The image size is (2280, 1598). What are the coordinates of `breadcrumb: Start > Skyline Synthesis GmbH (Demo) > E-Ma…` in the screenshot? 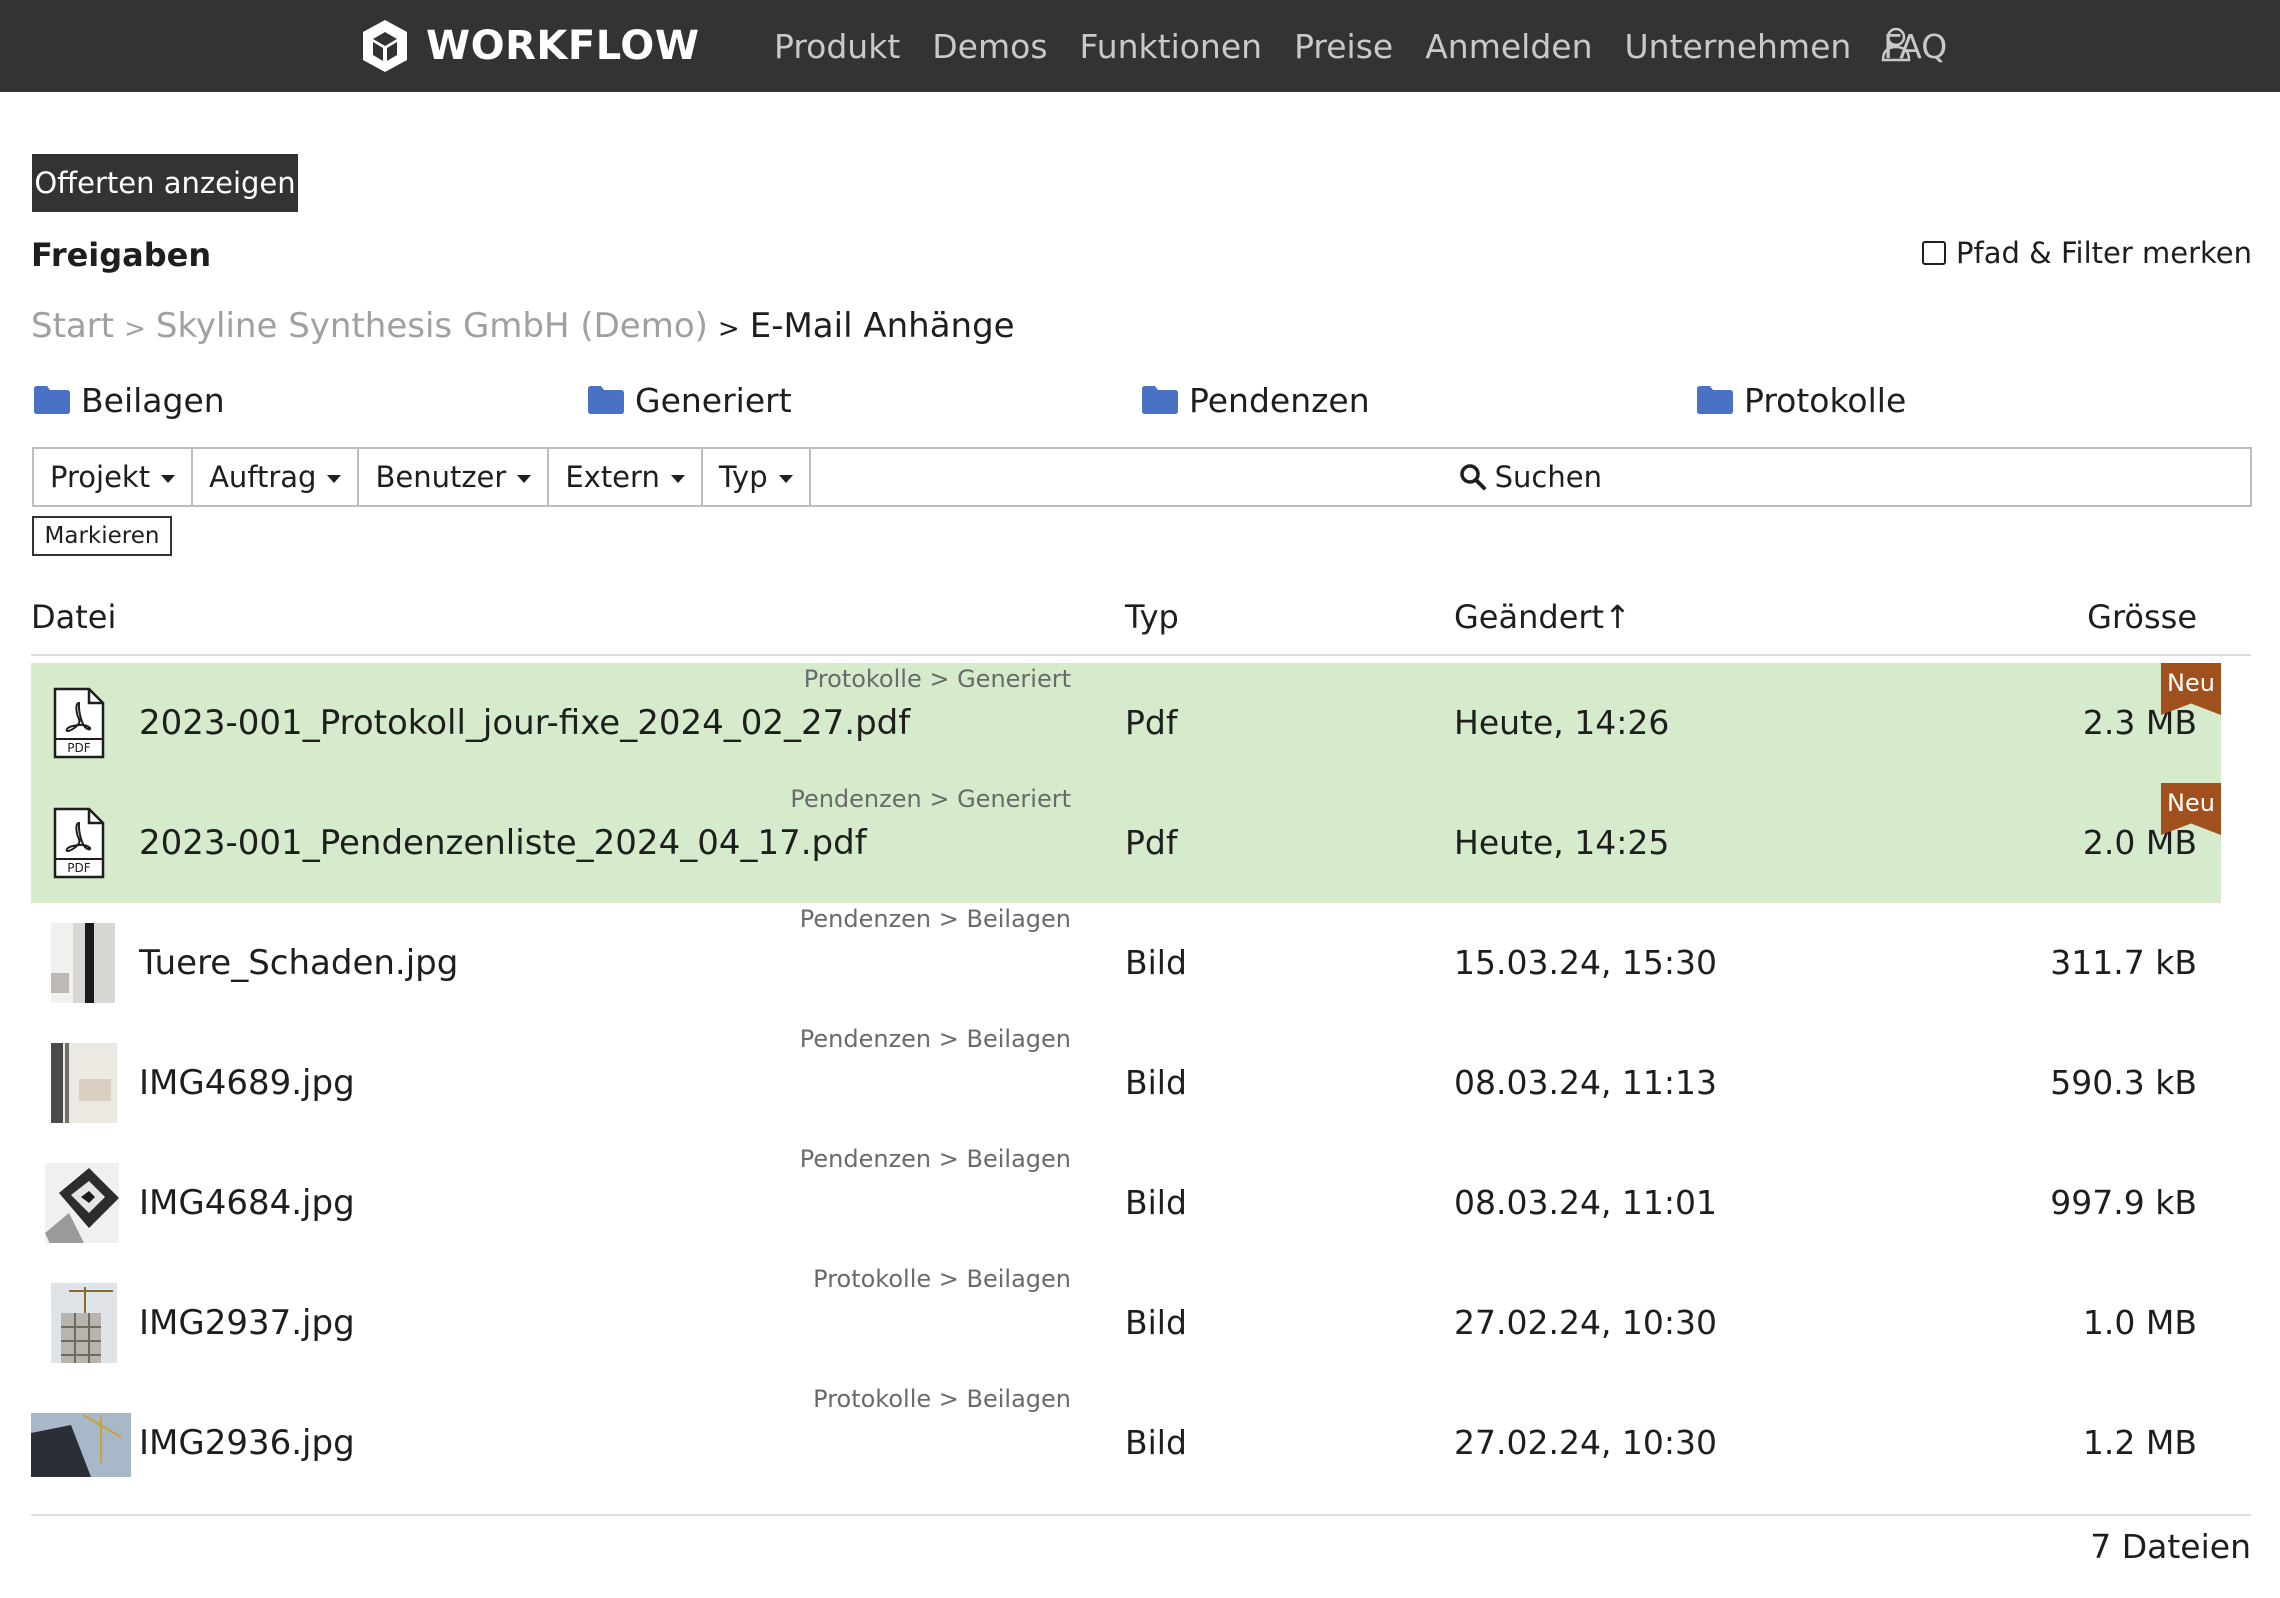 It's located at (523, 326).